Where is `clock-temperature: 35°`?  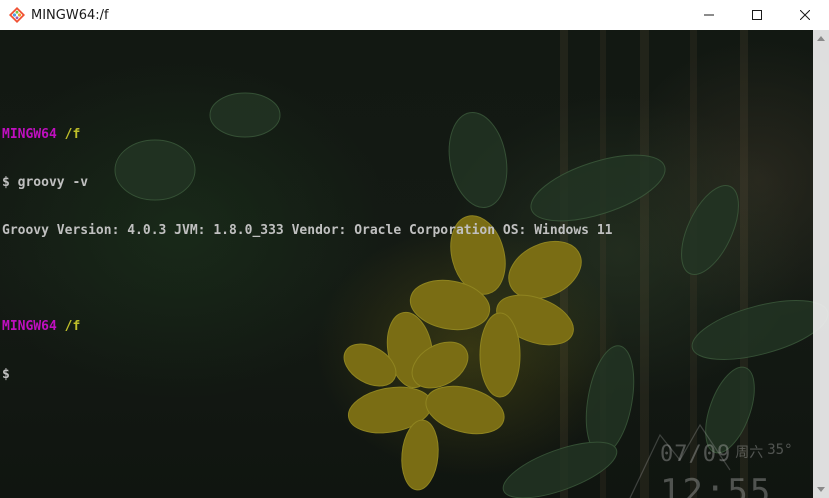 clock-temperature: 35° is located at coordinates (780, 450).